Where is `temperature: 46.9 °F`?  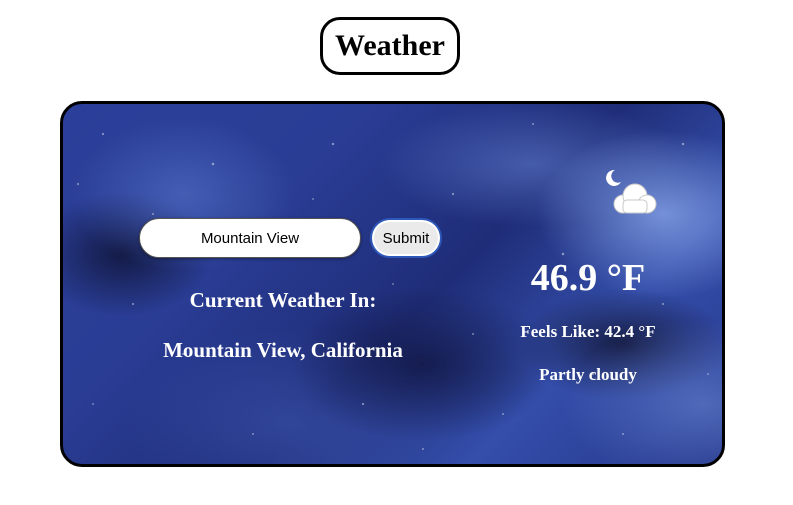 temperature: 46.9 °F is located at coordinates (588, 278).